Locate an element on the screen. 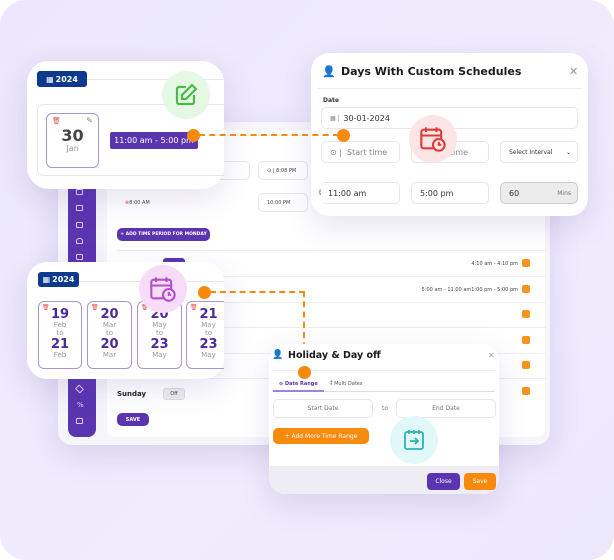  pencil-icon: ✎ is located at coordinates (89, 121).